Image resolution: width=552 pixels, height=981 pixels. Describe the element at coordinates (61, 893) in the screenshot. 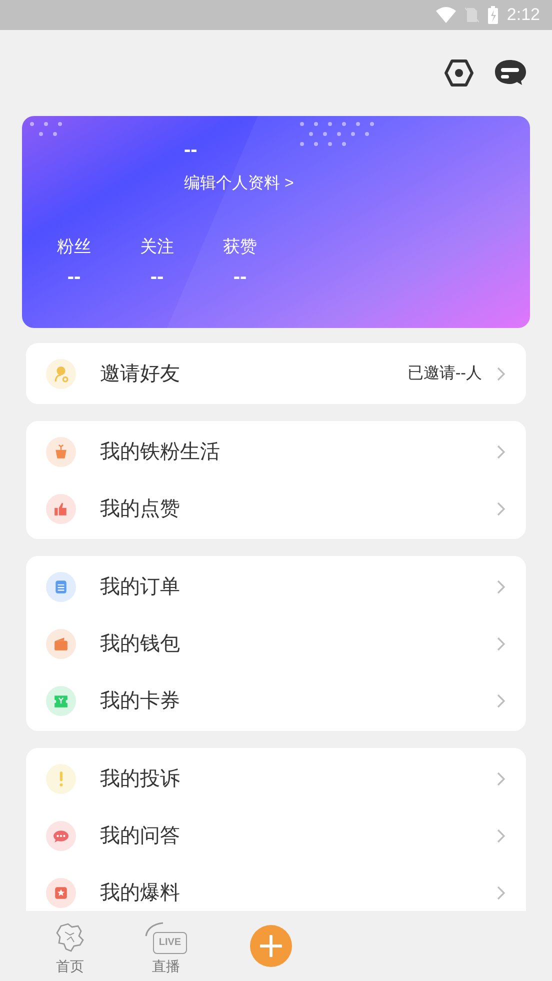

I see `report-icon` at that location.